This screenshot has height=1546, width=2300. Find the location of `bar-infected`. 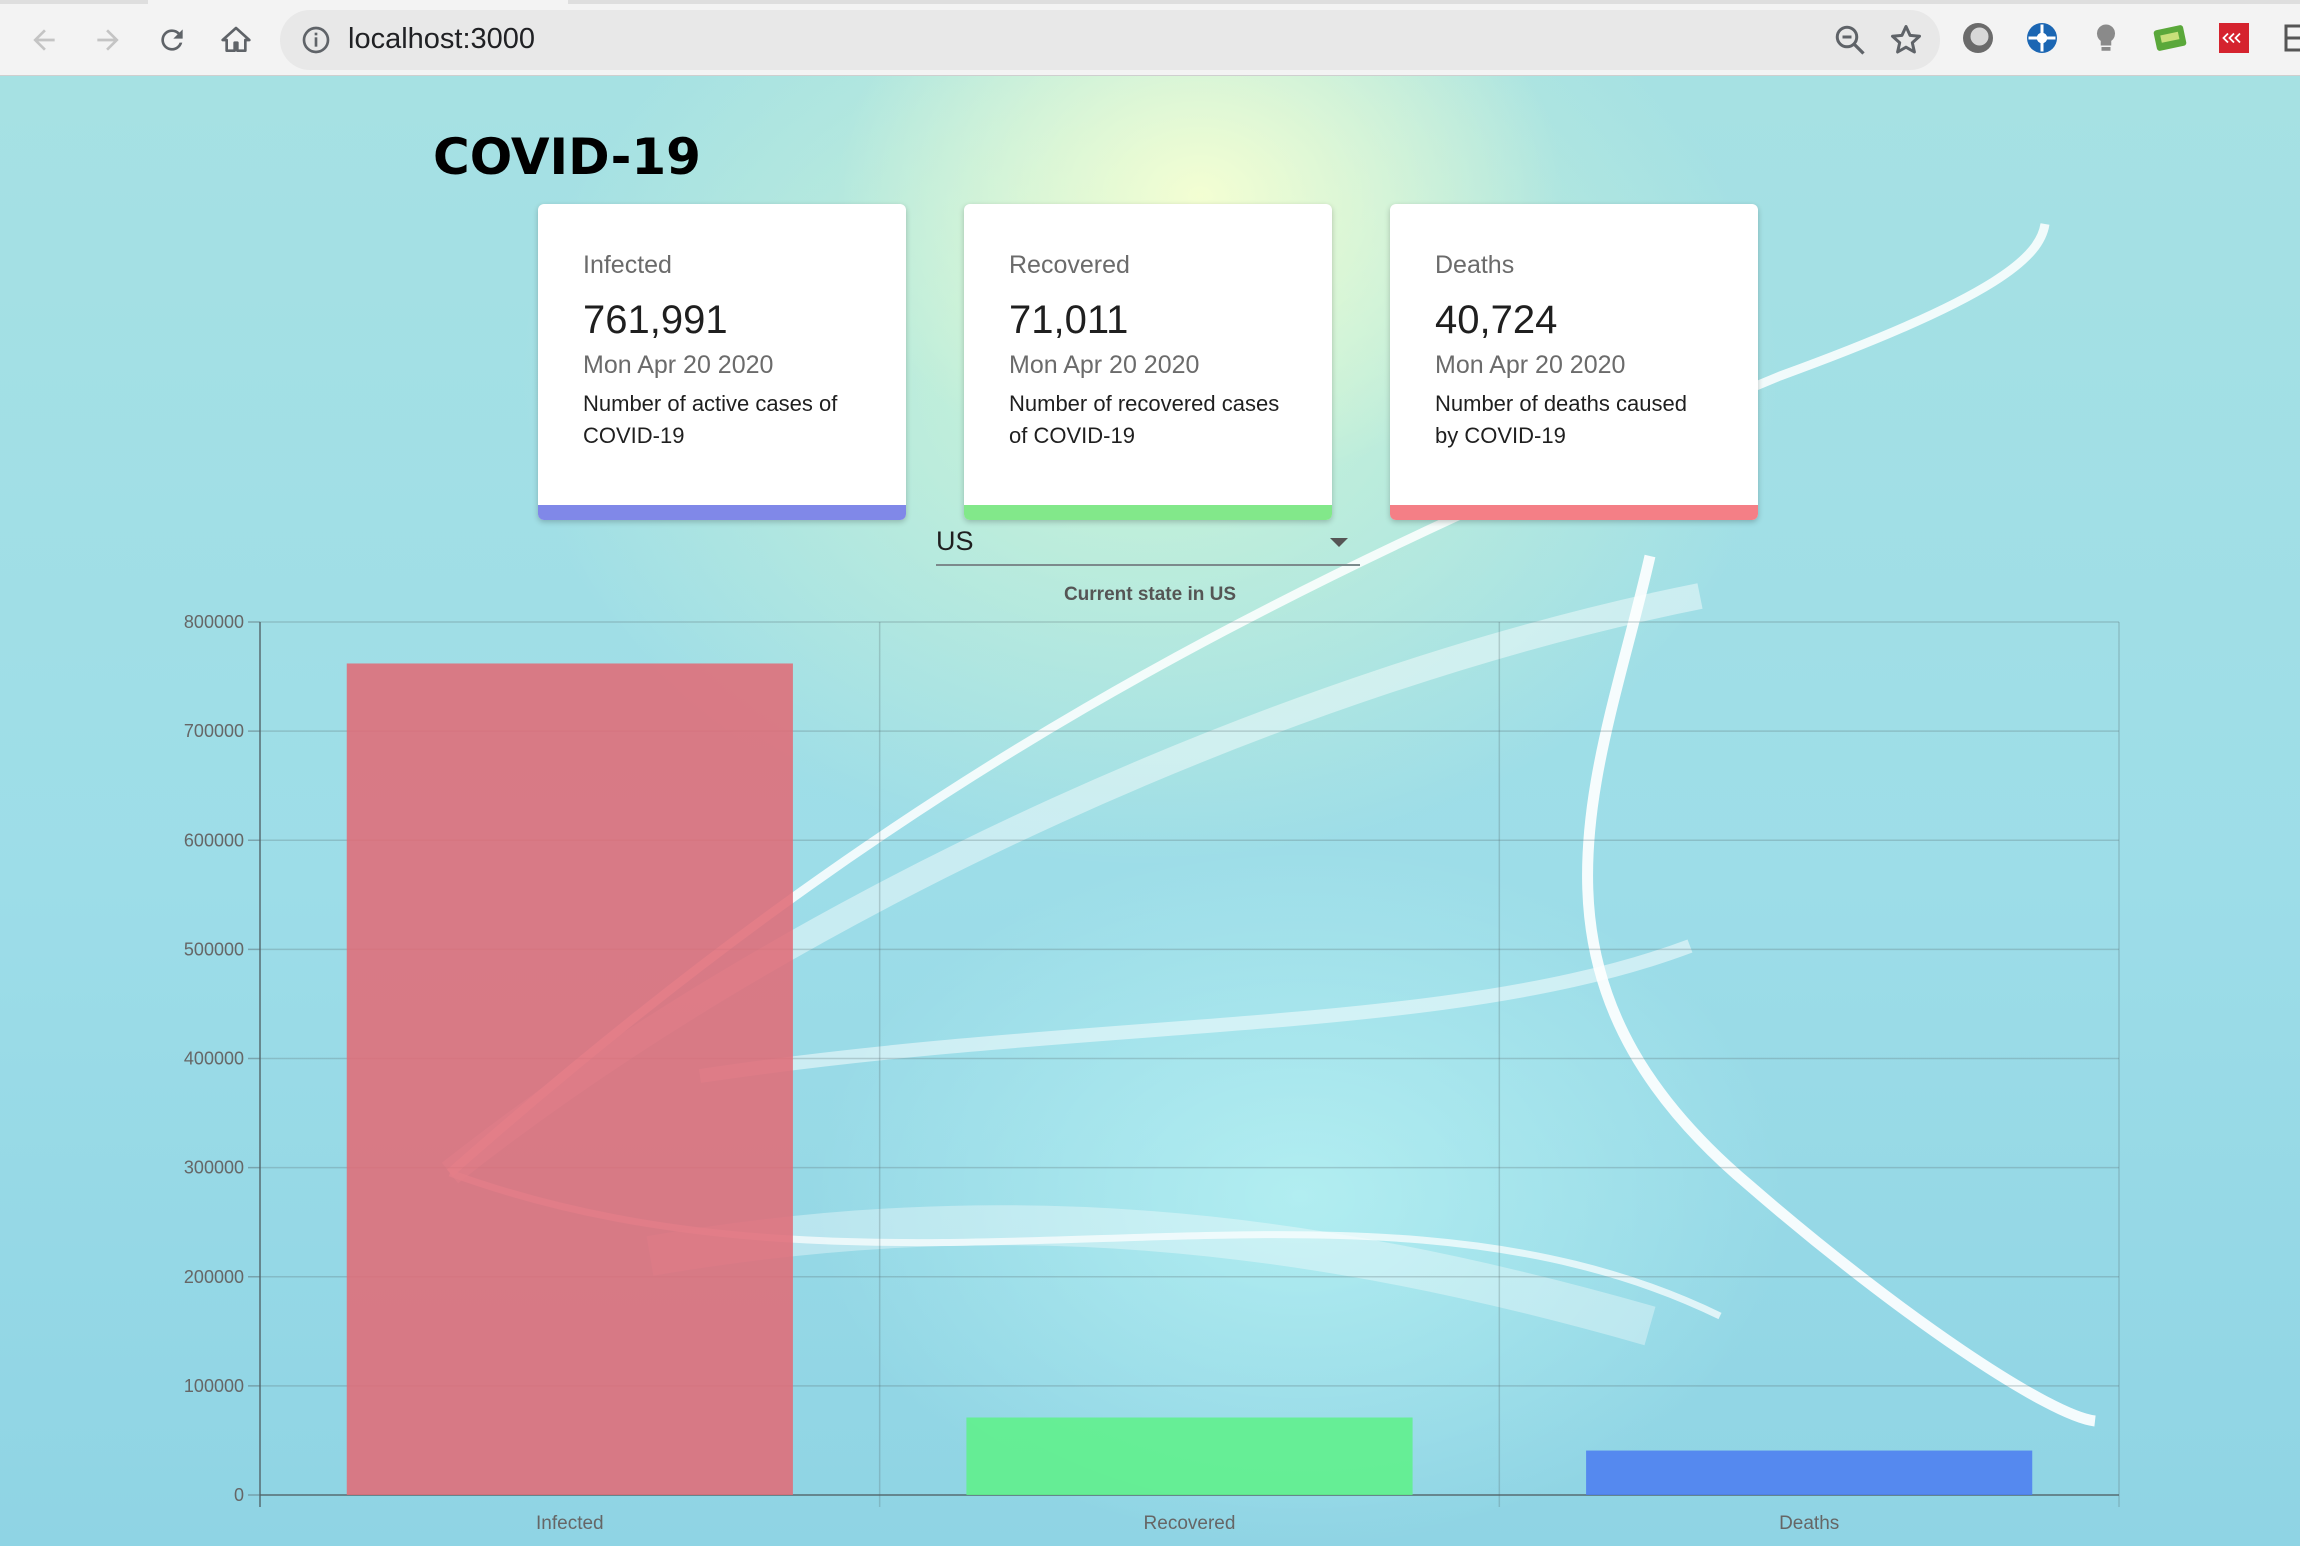

bar-infected is located at coordinates (569, 1079).